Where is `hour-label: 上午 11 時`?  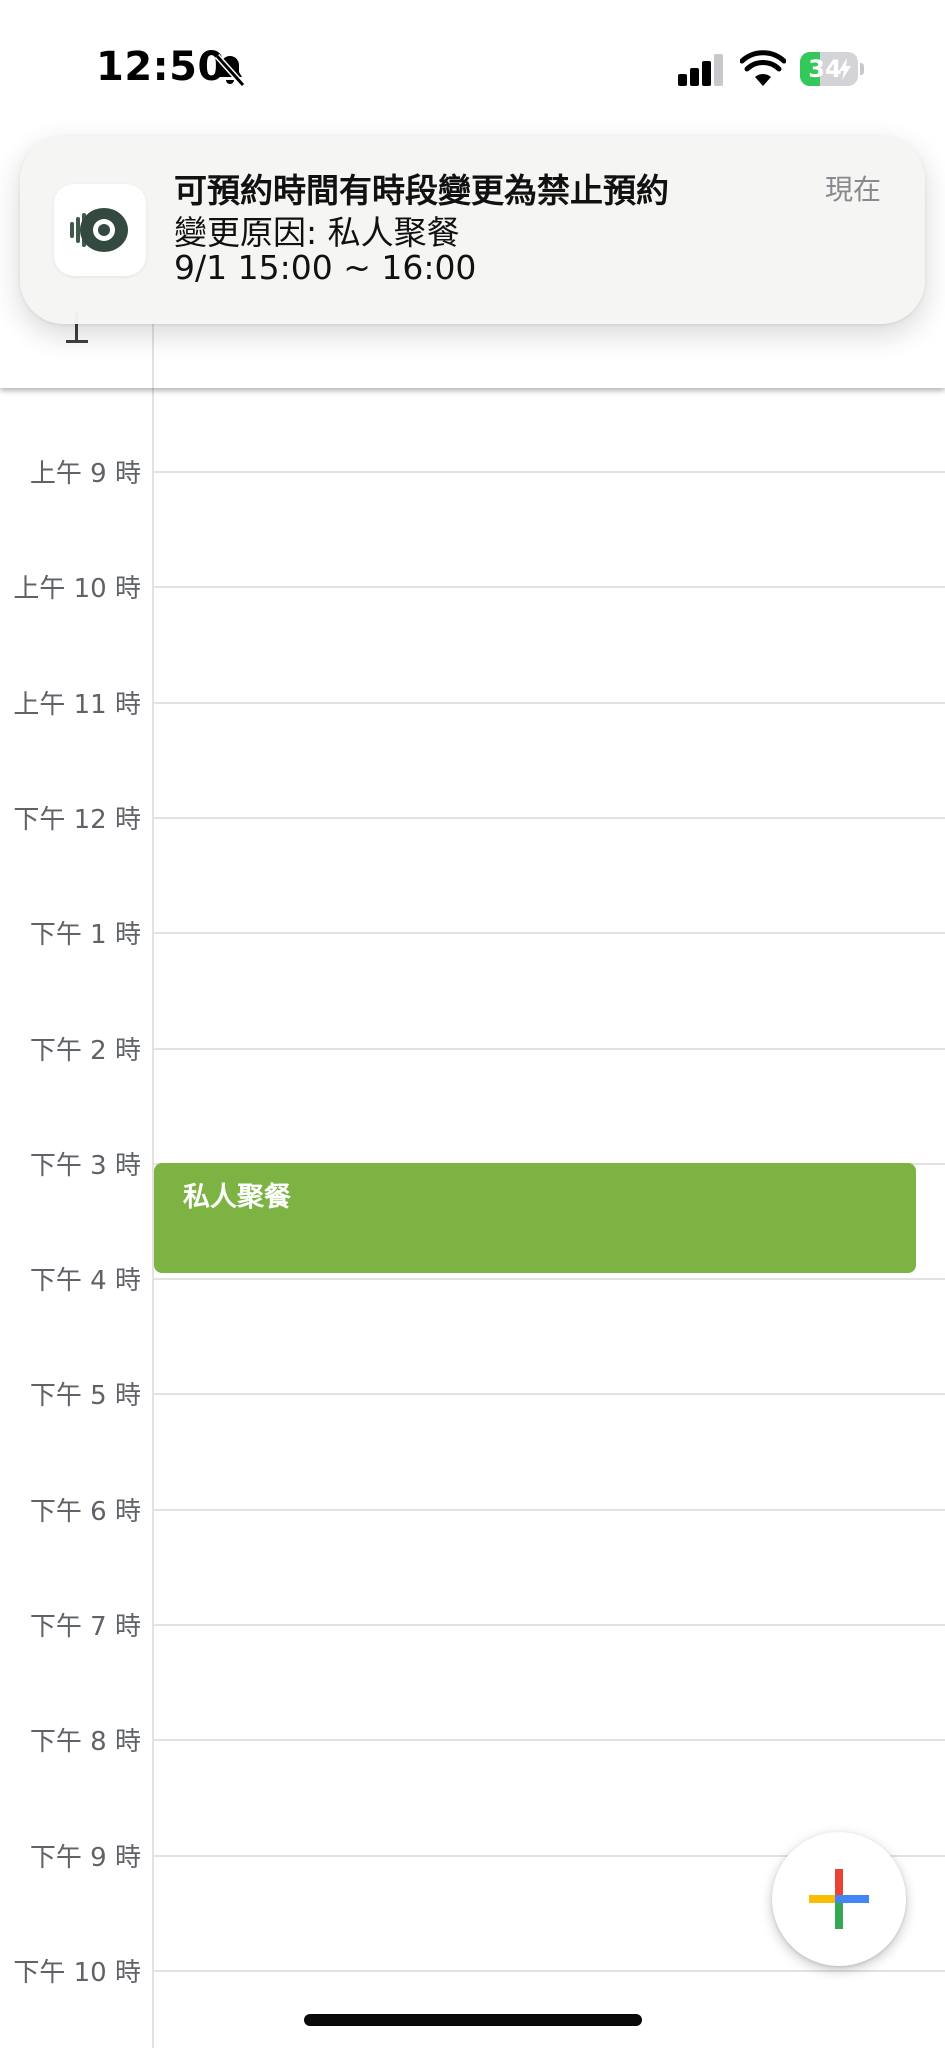 hour-label: 上午 11 時 is located at coordinates (77, 705).